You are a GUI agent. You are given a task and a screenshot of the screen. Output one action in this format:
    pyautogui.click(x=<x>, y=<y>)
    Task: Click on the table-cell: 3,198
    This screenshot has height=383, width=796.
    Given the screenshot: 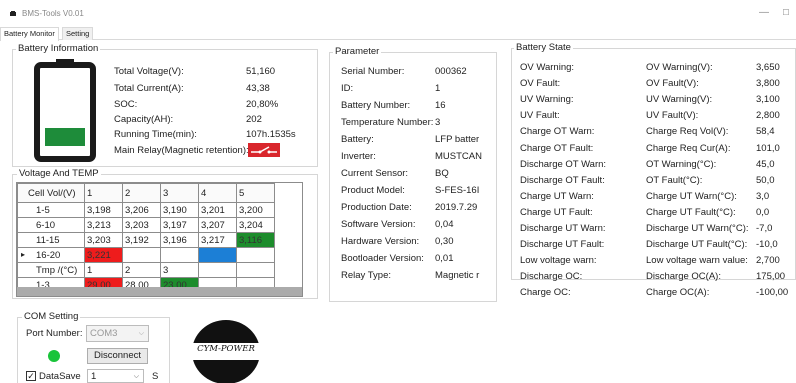 What is the action you would take?
    pyautogui.click(x=103, y=210)
    